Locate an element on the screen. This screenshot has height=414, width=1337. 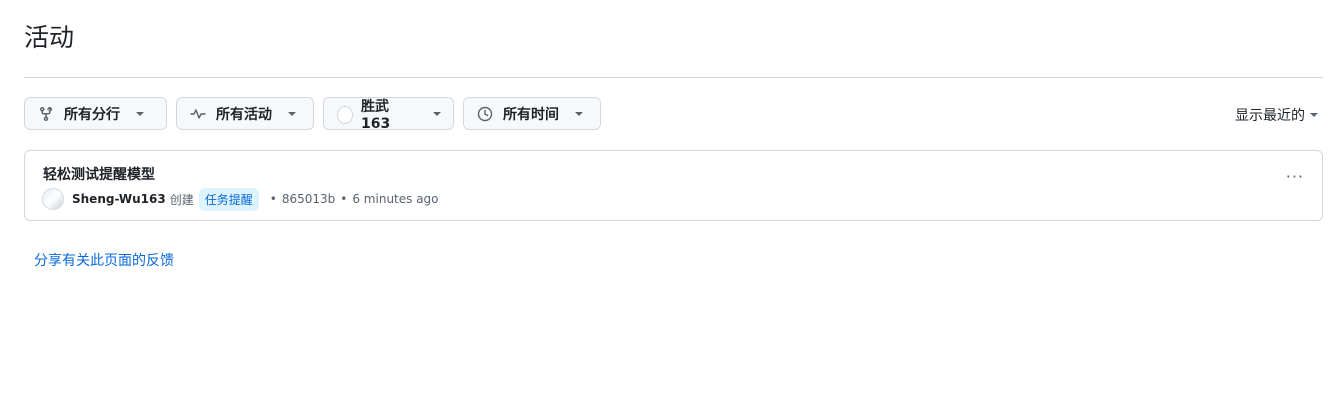
activity-title: 轻松测试提醒模型 is located at coordinates (99, 174).